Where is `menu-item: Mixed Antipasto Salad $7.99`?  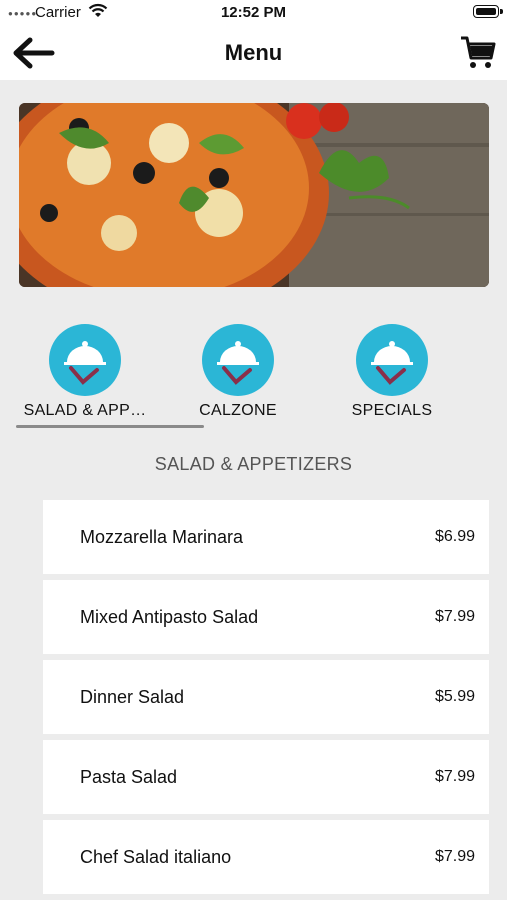 menu-item: Mixed Antipasto Salad $7.99 is located at coordinates (266, 617).